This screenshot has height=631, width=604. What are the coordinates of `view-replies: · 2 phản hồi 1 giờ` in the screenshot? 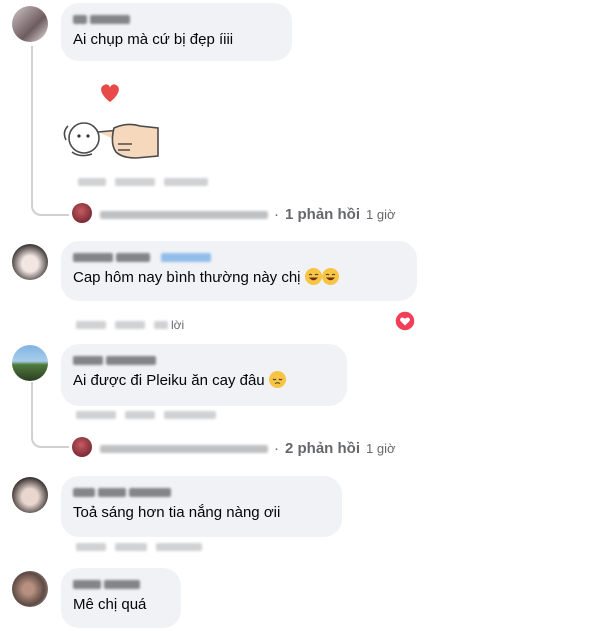 It's located at (248, 448).